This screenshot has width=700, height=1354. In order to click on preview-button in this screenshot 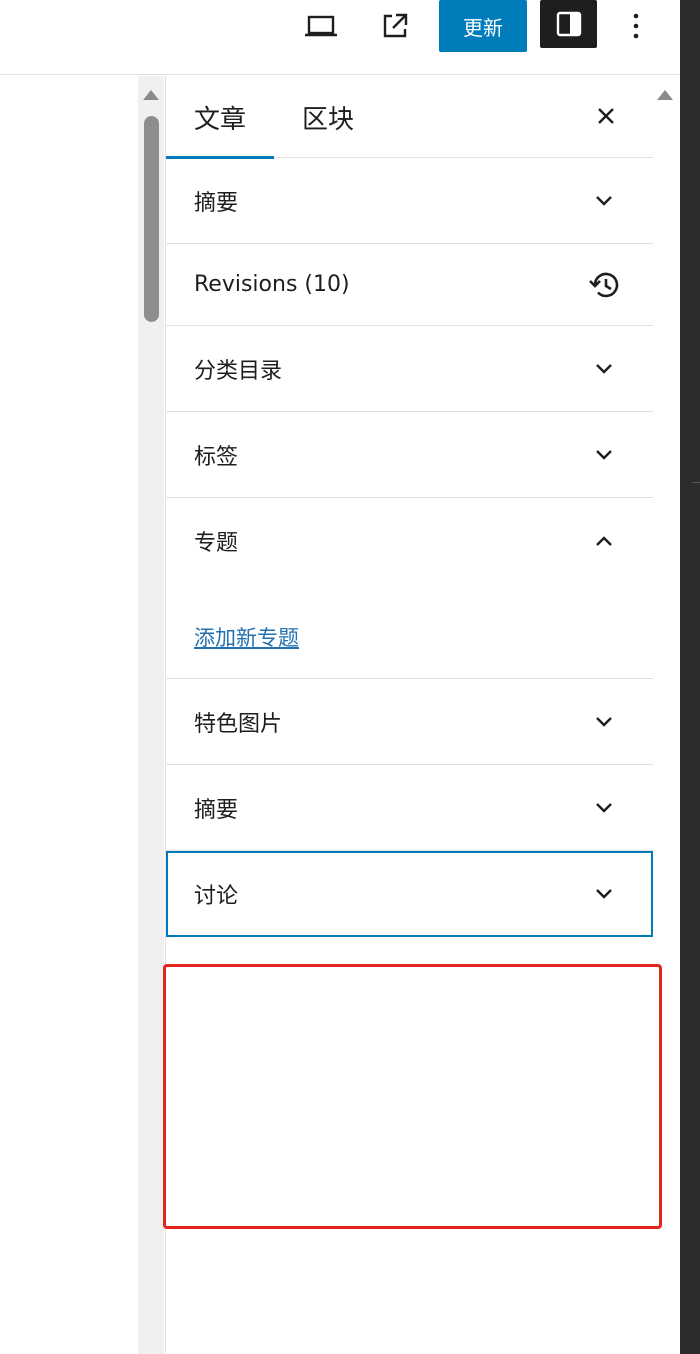, I will do `click(321, 26)`.